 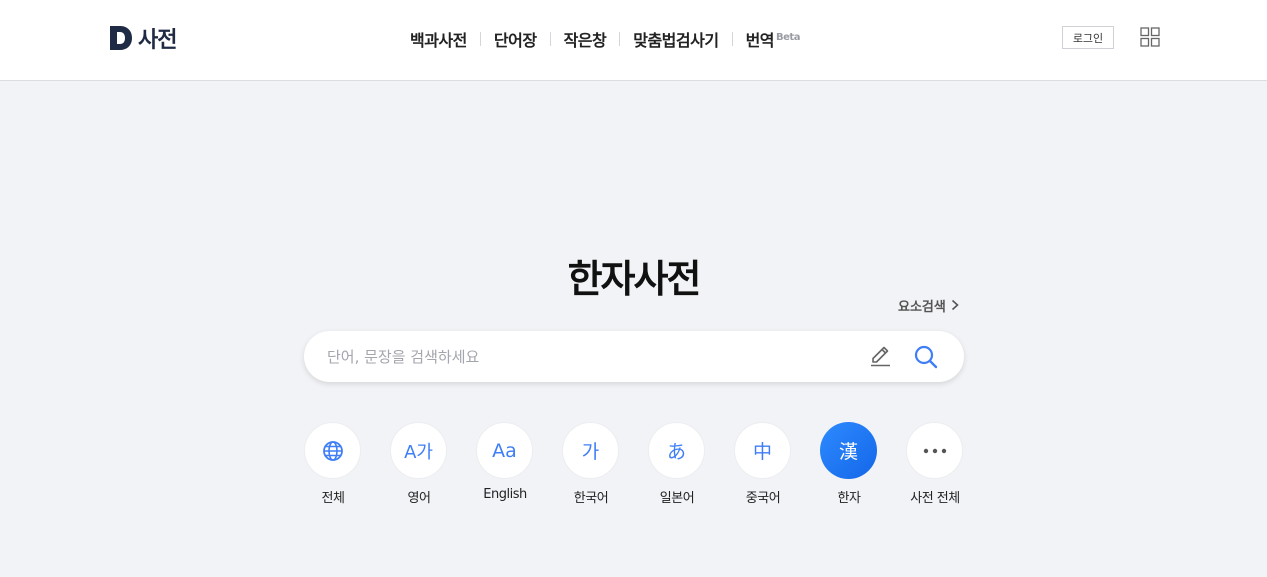 What do you see at coordinates (788, 37) in the screenshot?
I see `beta-badge: Beta` at bounding box center [788, 37].